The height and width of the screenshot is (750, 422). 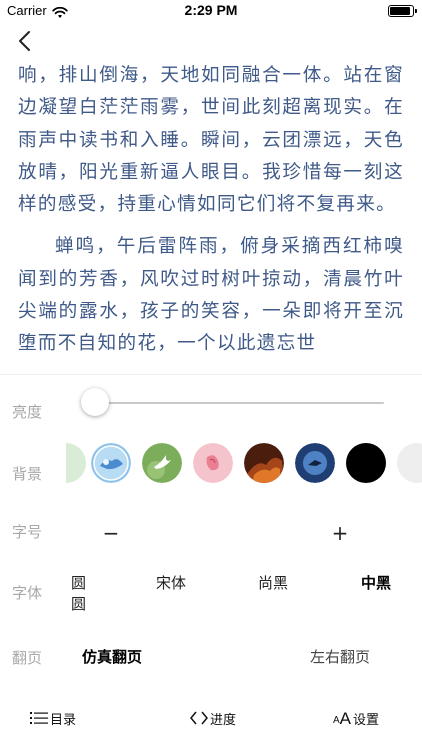 I want to click on clock: 2:29 PM, so click(x=211, y=10).